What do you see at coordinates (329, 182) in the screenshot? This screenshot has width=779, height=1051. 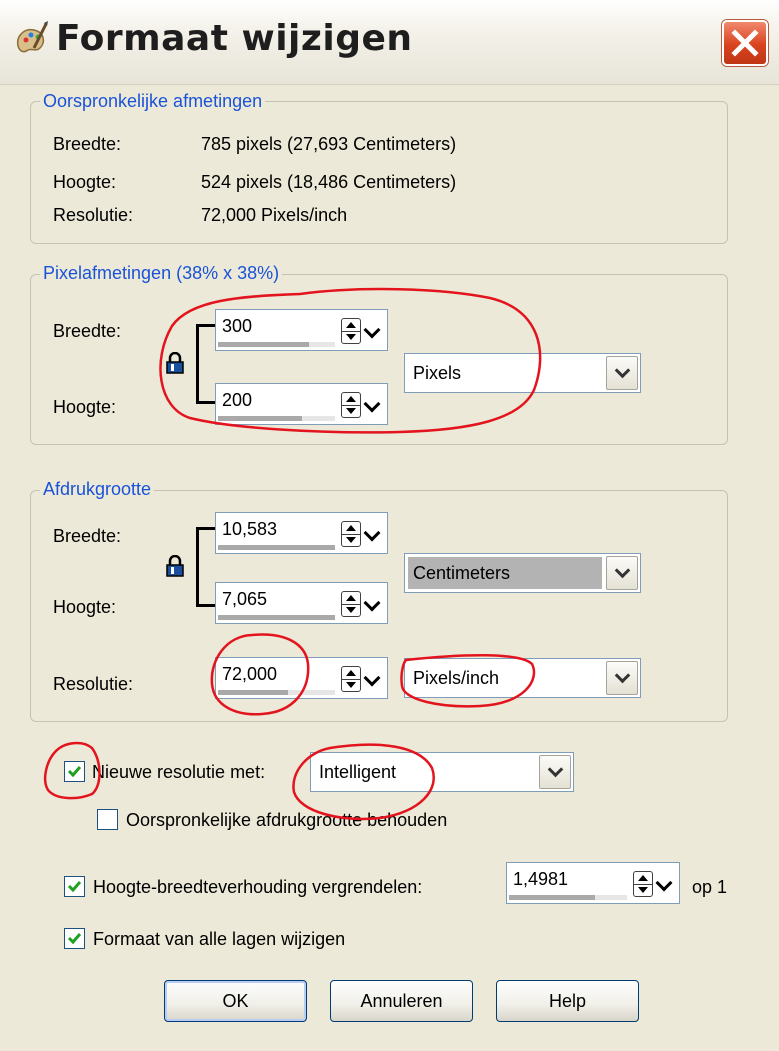 I see `original-height-value: 524 pixels (18,486 Centimeters)` at bounding box center [329, 182].